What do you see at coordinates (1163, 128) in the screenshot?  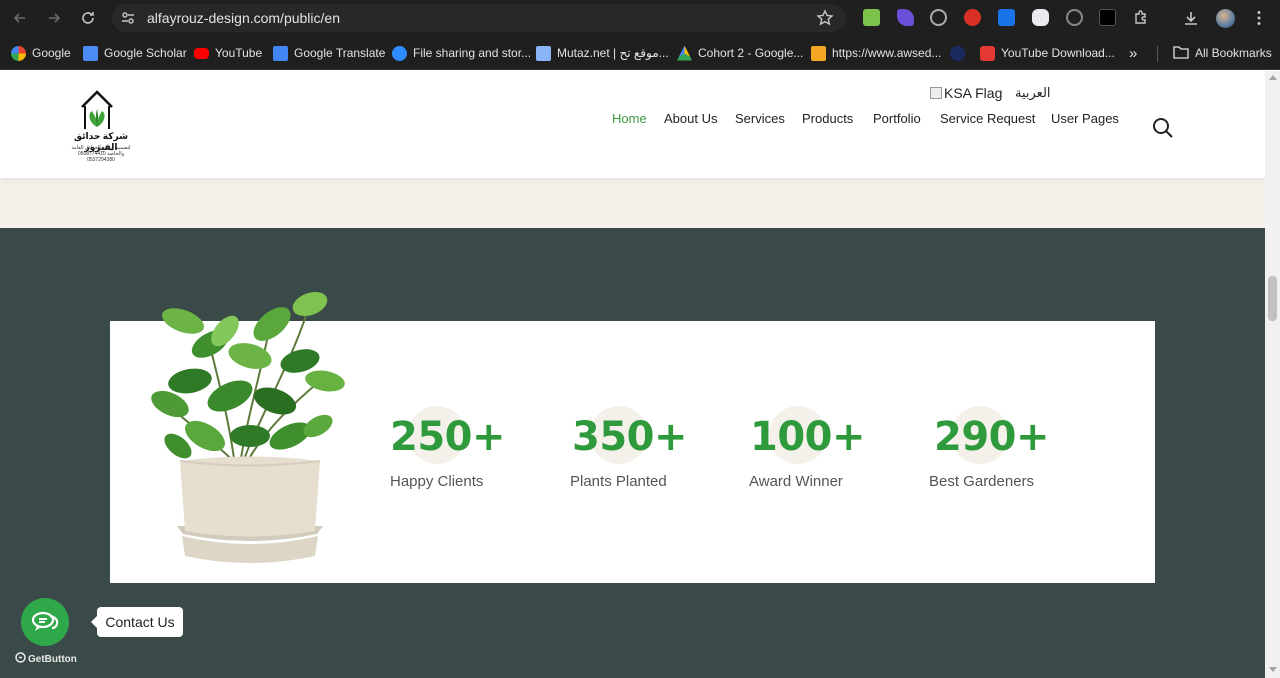 I see `search-icon` at bounding box center [1163, 128].